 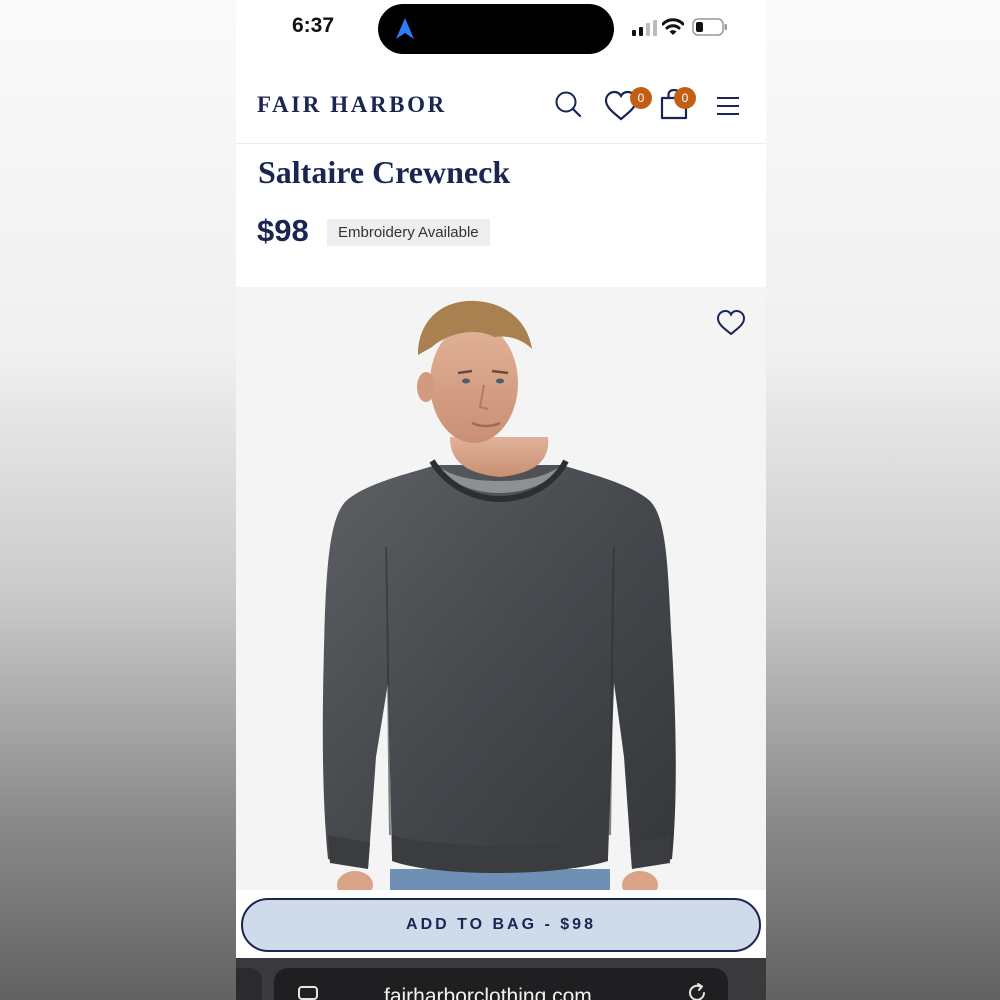 What do you see at coordinates (644, 28) in the screenshot?
I see `cellular-signal-icon` at bounding box center [644, 28].